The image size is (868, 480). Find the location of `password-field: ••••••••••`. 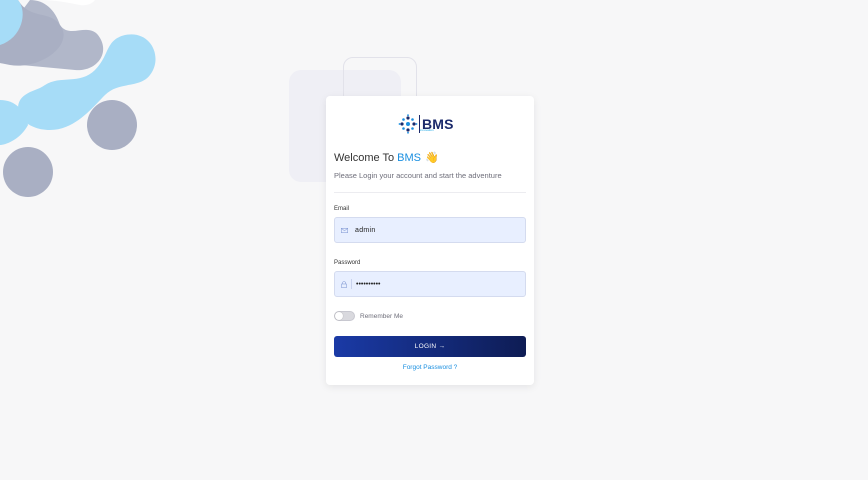

password-field: •••••••••• is located at coordinates (430, 284).